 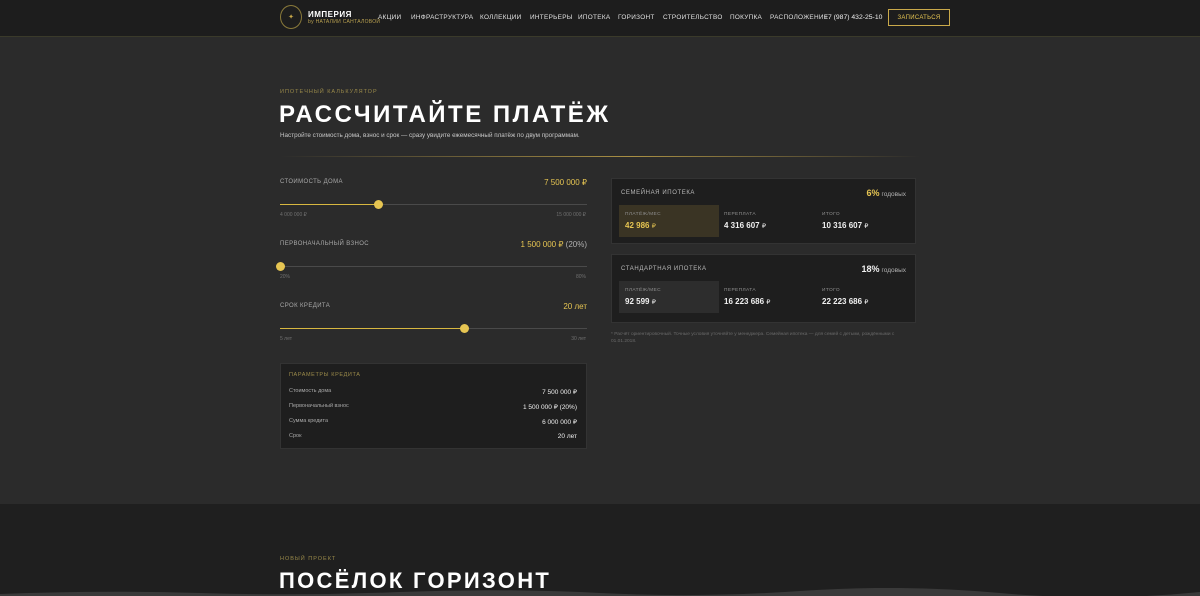 I want to click on brand-title: ИМПЕРИЯ, so click(x=330, y=14).